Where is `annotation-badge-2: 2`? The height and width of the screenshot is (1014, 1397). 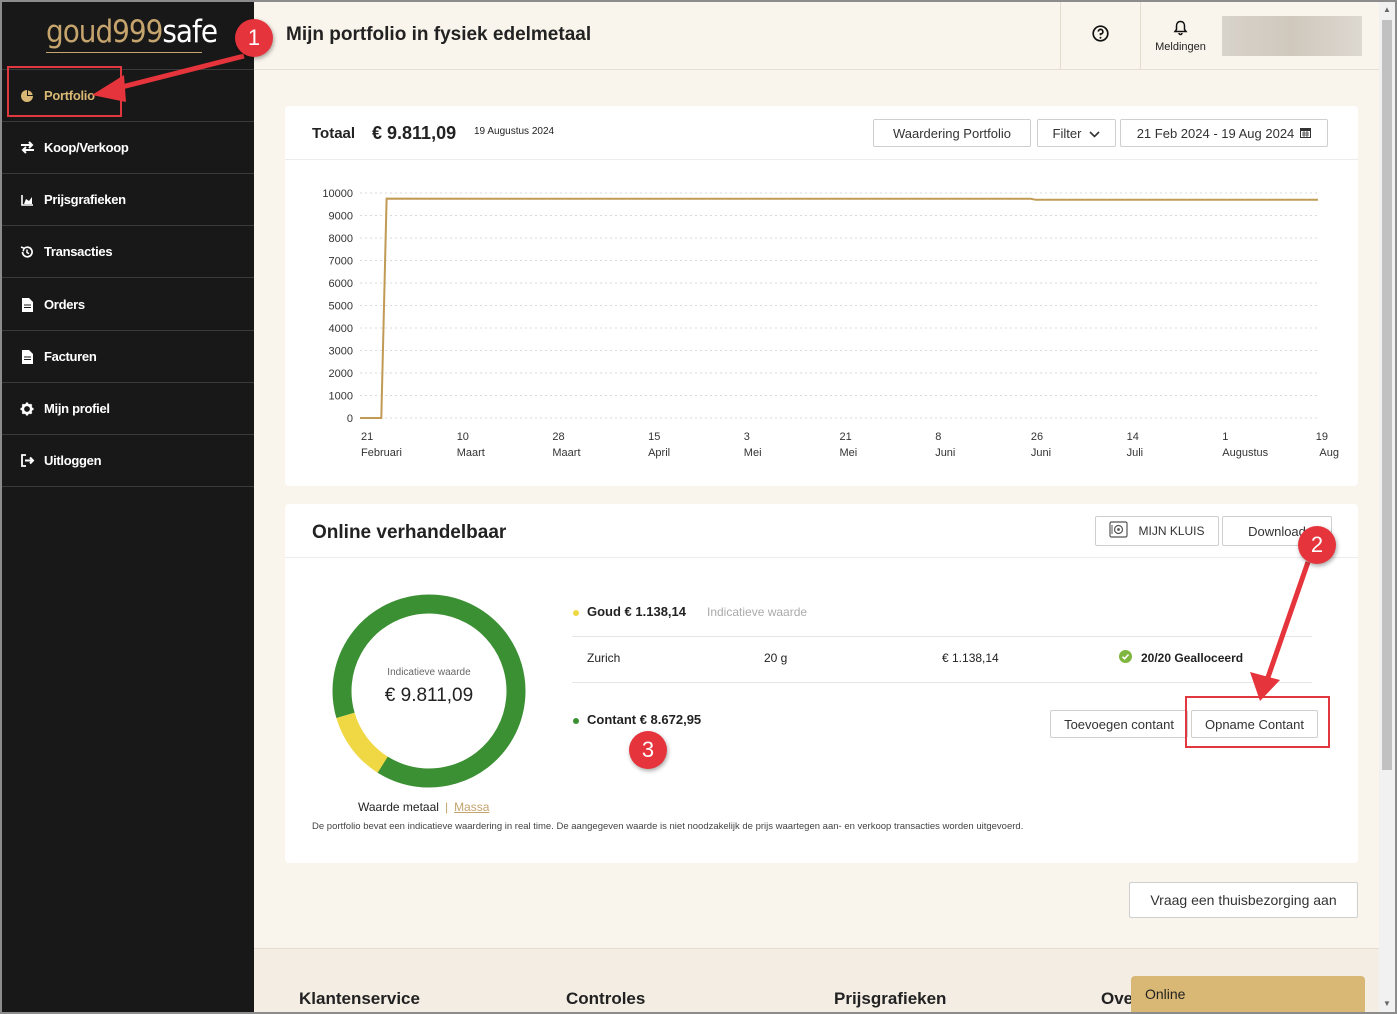 annotation-badge-2: 2 is located at coordinates (1317, 545).